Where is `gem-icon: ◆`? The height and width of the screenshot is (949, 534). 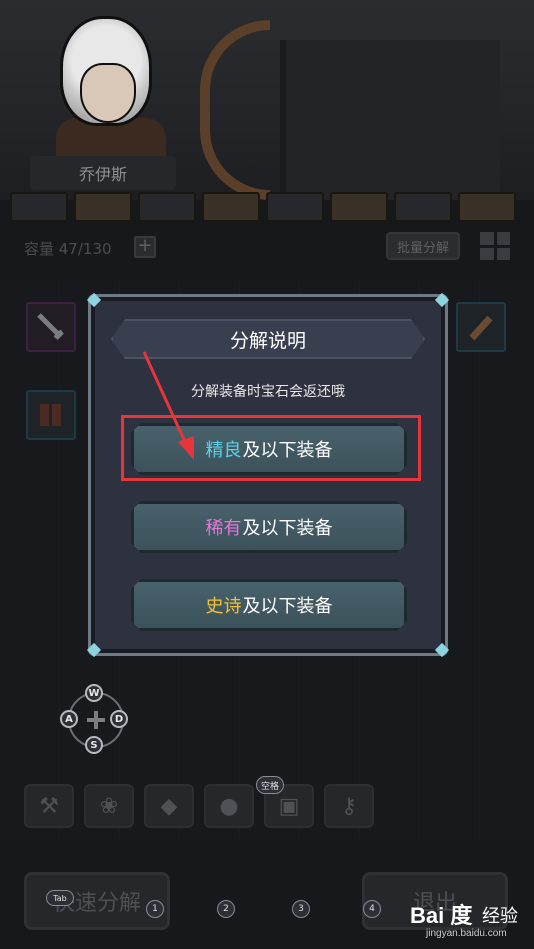
gem-icon: ◆ is located at coordinates (169, 806).